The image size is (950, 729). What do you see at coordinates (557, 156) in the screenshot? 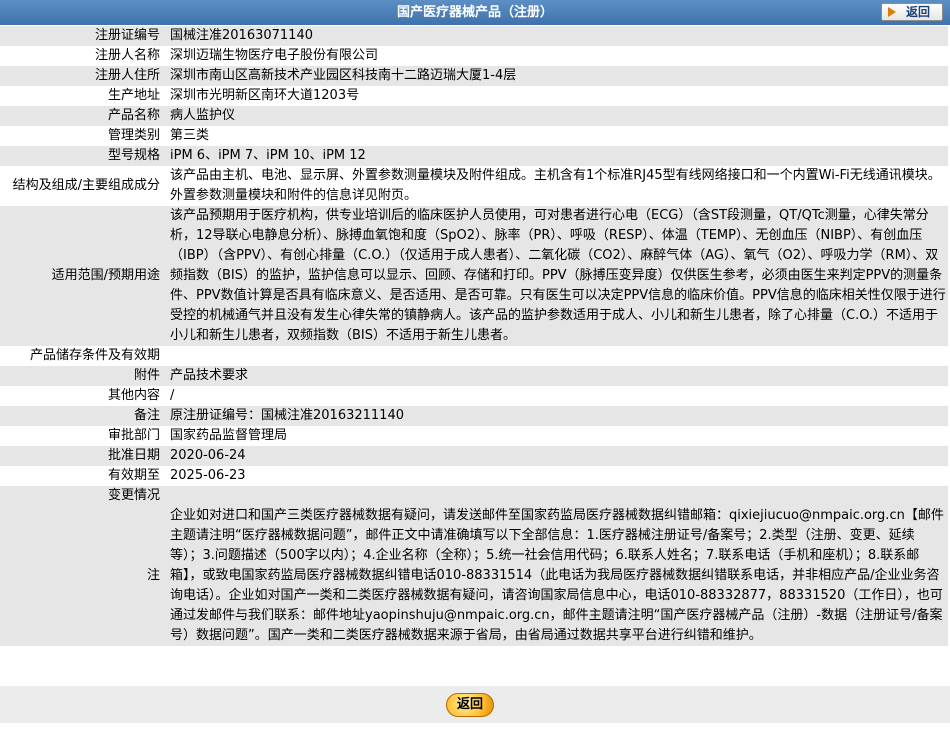
I see `field-value: iPM 6、iPM 7、iPM 10、iPM 12` at bounding box center [557, 156].